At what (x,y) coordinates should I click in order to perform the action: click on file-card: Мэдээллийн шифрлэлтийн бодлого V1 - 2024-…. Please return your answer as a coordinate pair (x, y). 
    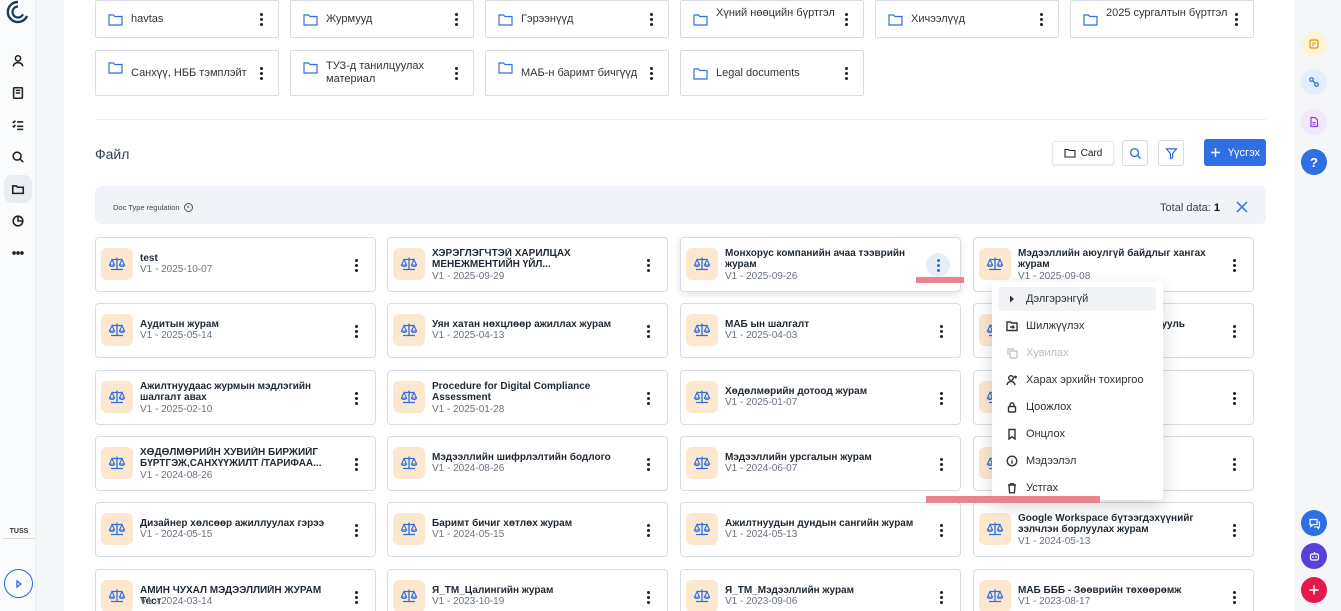
    Looking at the image, I should click on (527, 463).